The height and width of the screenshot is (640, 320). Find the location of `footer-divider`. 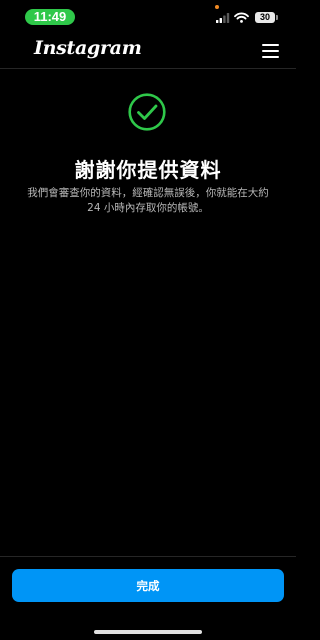

footer-divider is located at coordinates (148, 556).